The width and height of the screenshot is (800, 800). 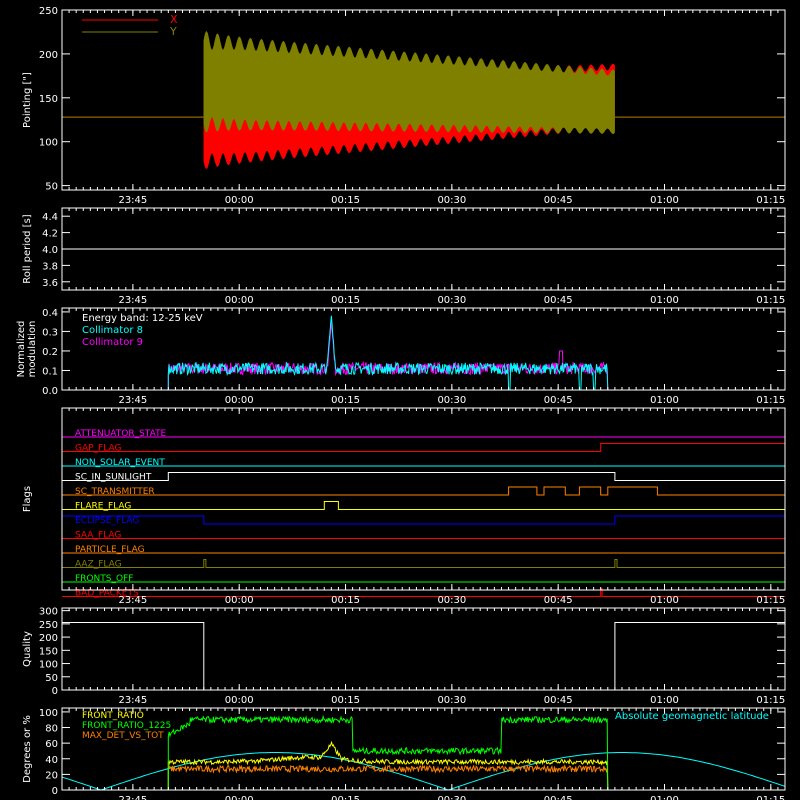 What do you see at coordinates (51, 187) in the screenshot?
I see `pointing-y-tick-label: 50` at bounding box center [51, 187].